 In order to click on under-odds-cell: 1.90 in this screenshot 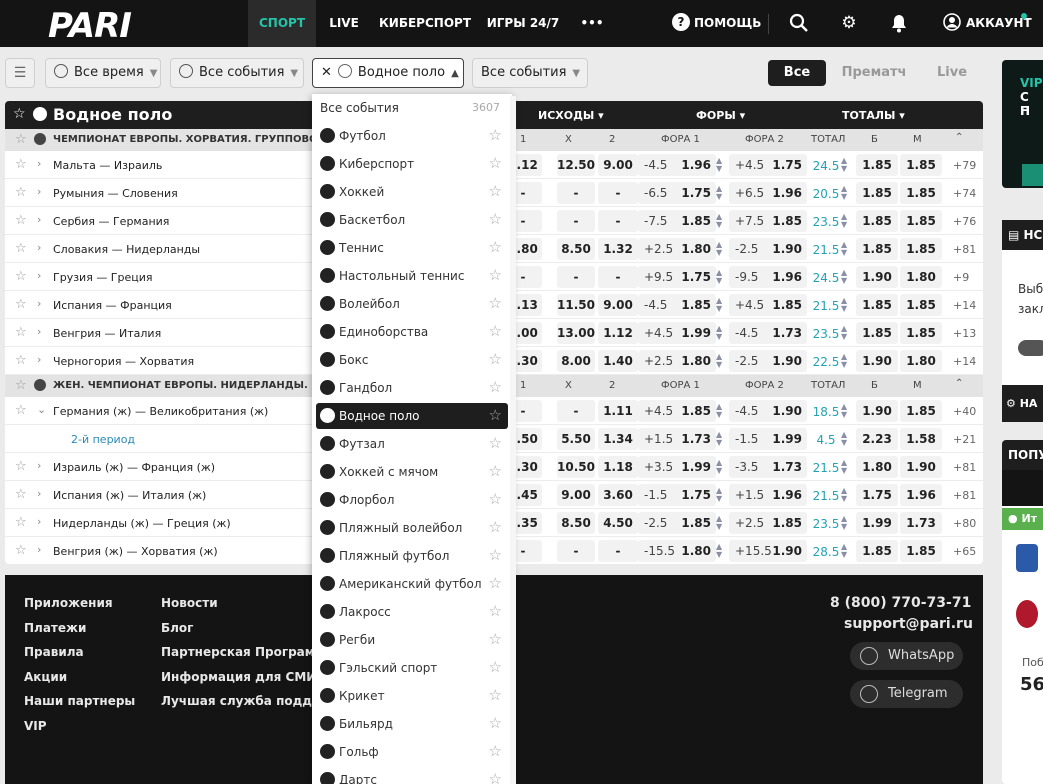, I will do `click(921, 467)`.